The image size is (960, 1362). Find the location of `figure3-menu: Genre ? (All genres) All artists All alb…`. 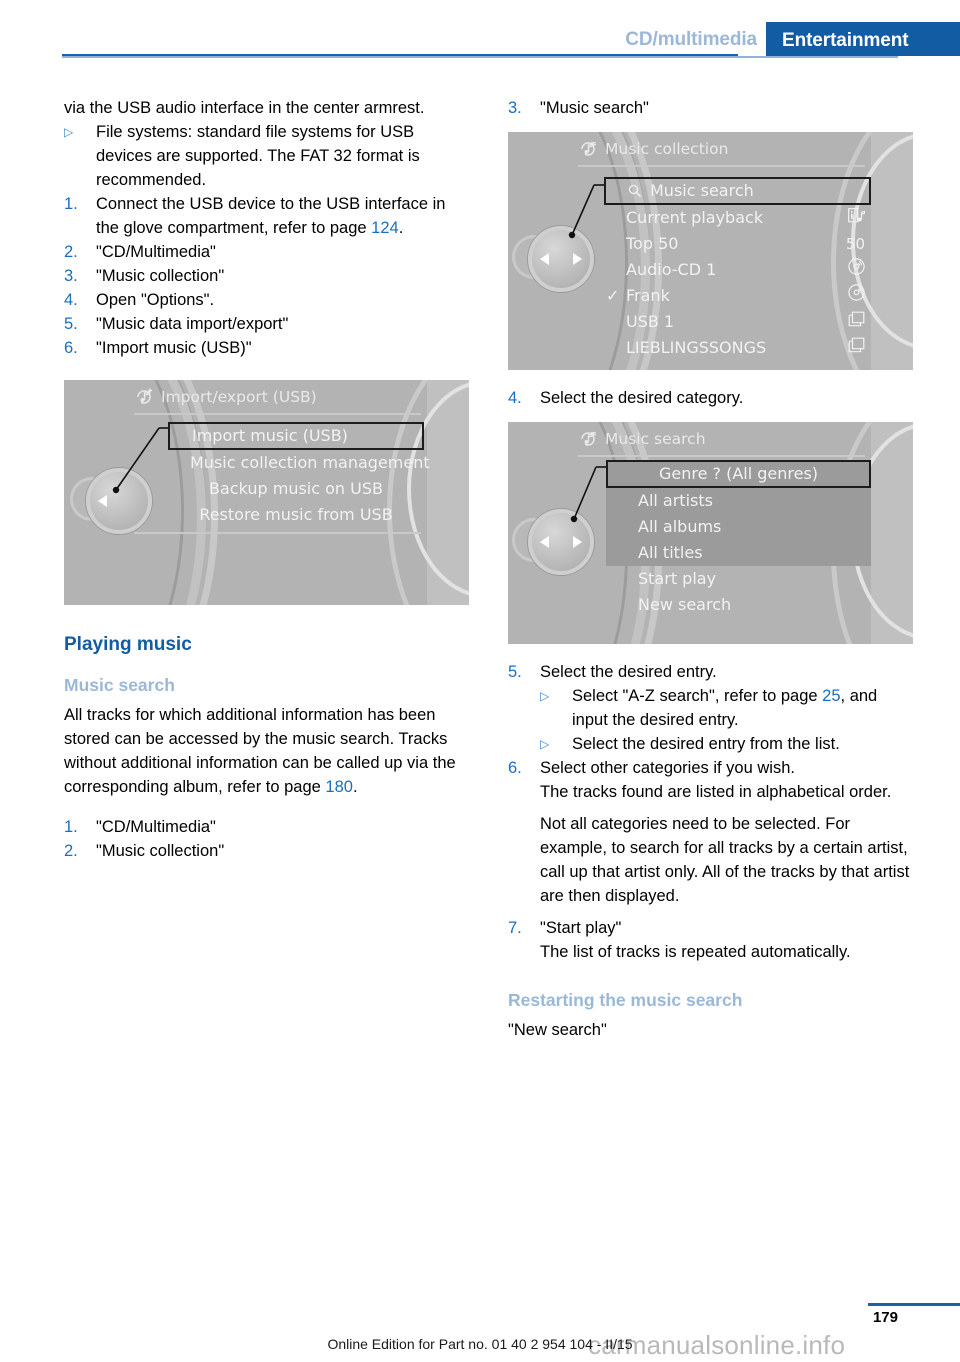

figure3-menu: Genre ? (All genres) All artists All alb… is located at coordinates (738, 539).